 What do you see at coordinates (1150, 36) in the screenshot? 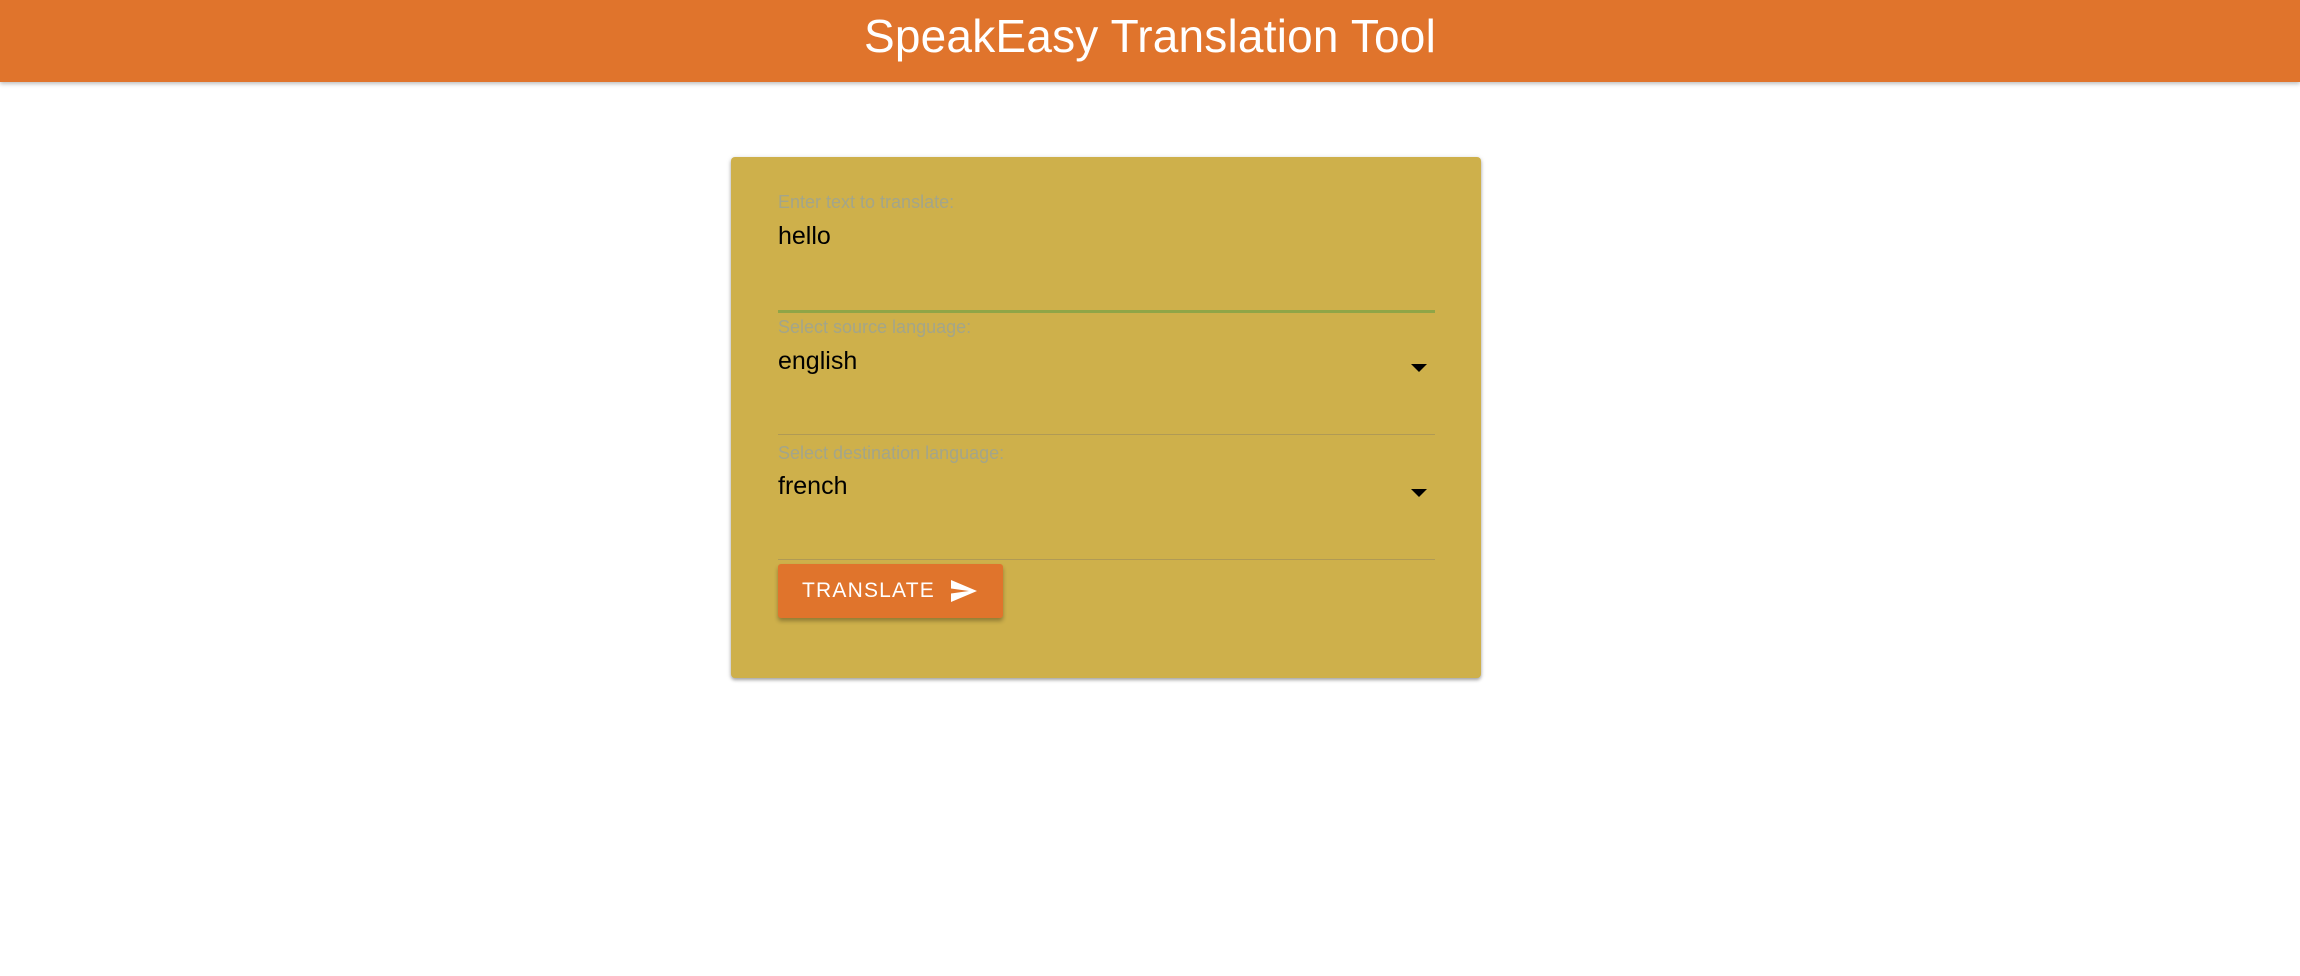
I see `app-title: SpeakEasy Translation Tool` at bounding box center [1150, 36].